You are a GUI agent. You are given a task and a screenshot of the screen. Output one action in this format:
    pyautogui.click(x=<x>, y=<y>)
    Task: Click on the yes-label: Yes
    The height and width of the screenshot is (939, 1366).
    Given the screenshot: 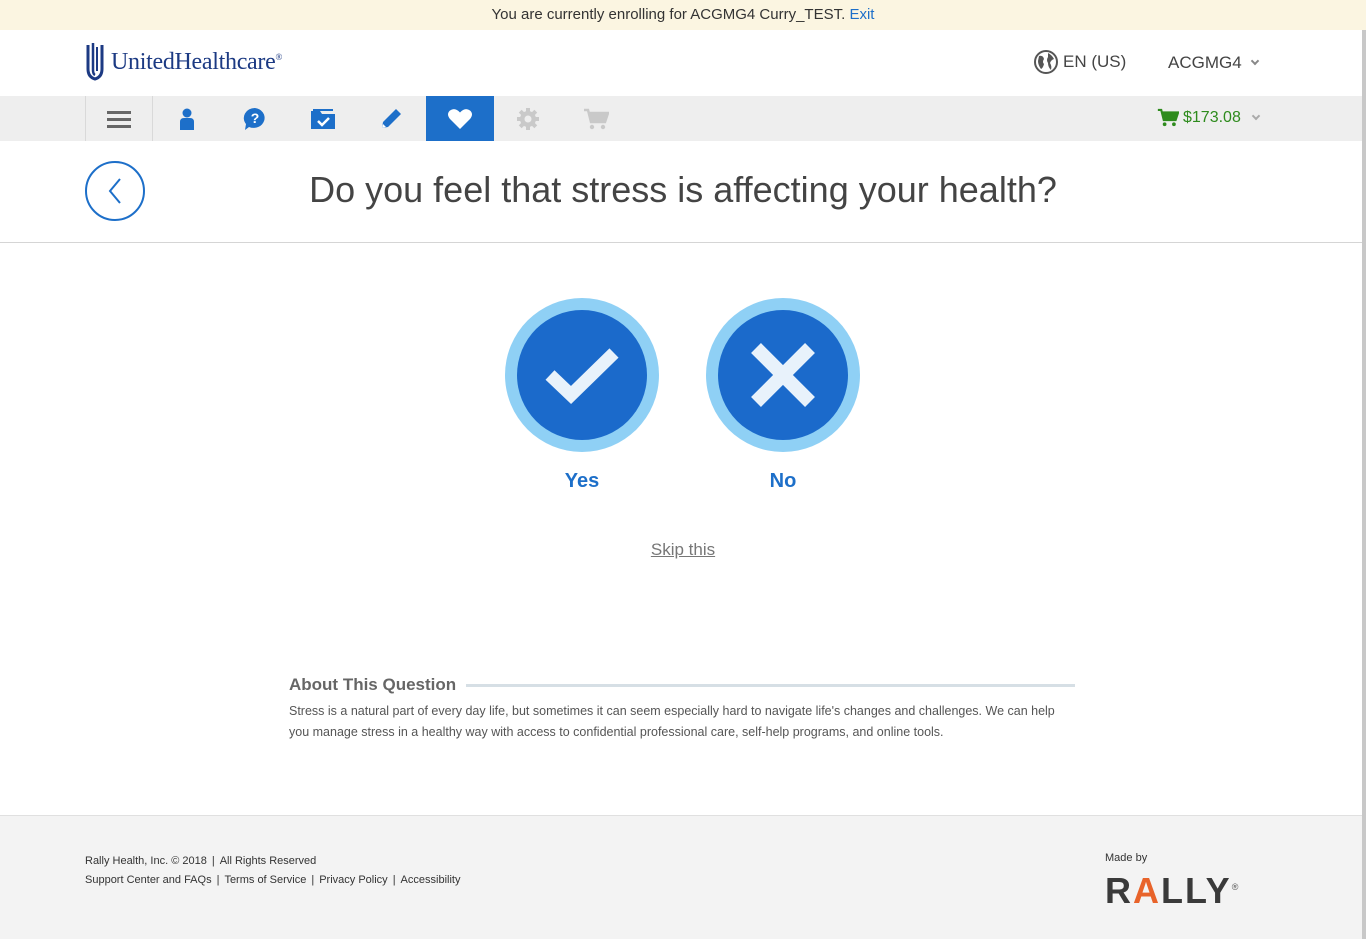 What is the action you would take?
    pyautogui.click(x=582, y=481)
    